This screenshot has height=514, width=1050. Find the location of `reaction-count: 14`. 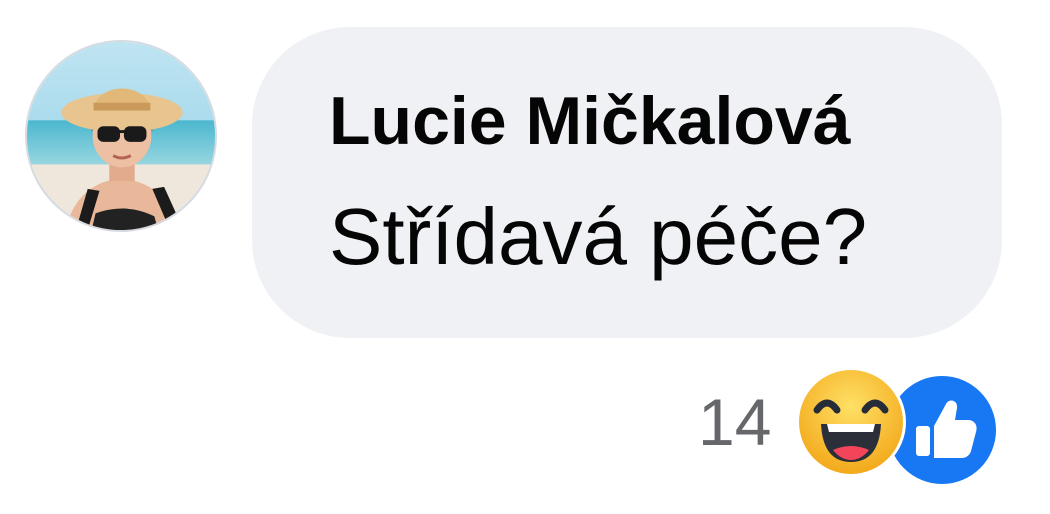

reaction-count: 14 is located at coordinates (735, 422).